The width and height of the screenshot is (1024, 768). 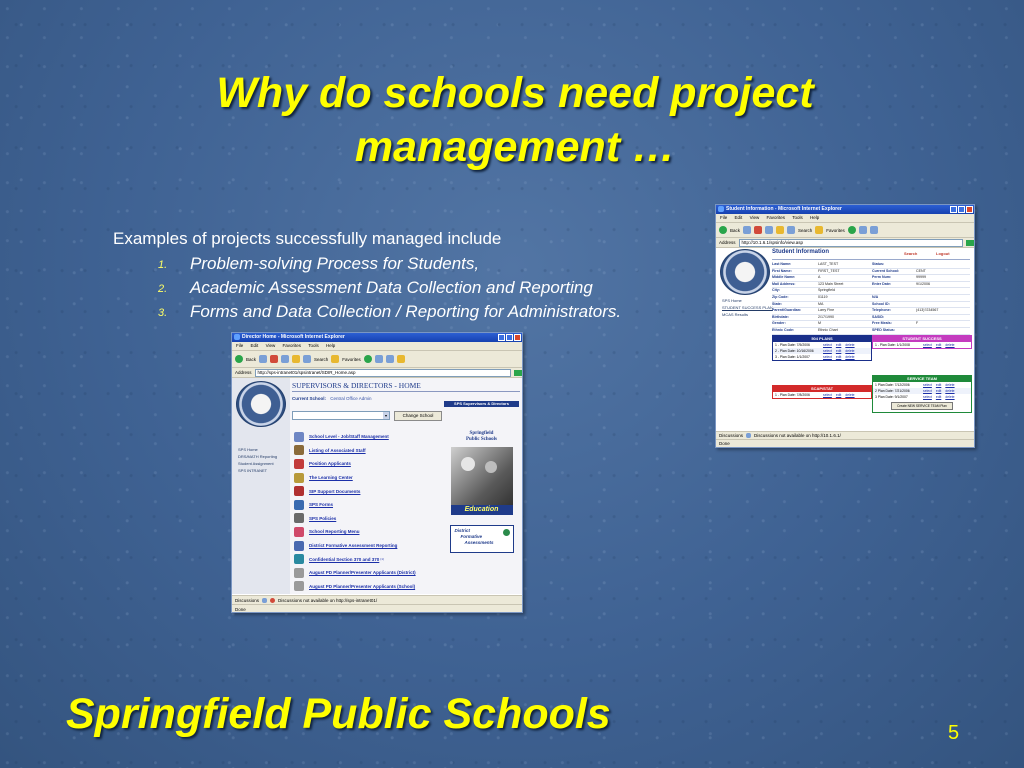 I want to click on address-input: http://10.1.6.1/spsinfo/view.asp, so click(x=850, y=242).